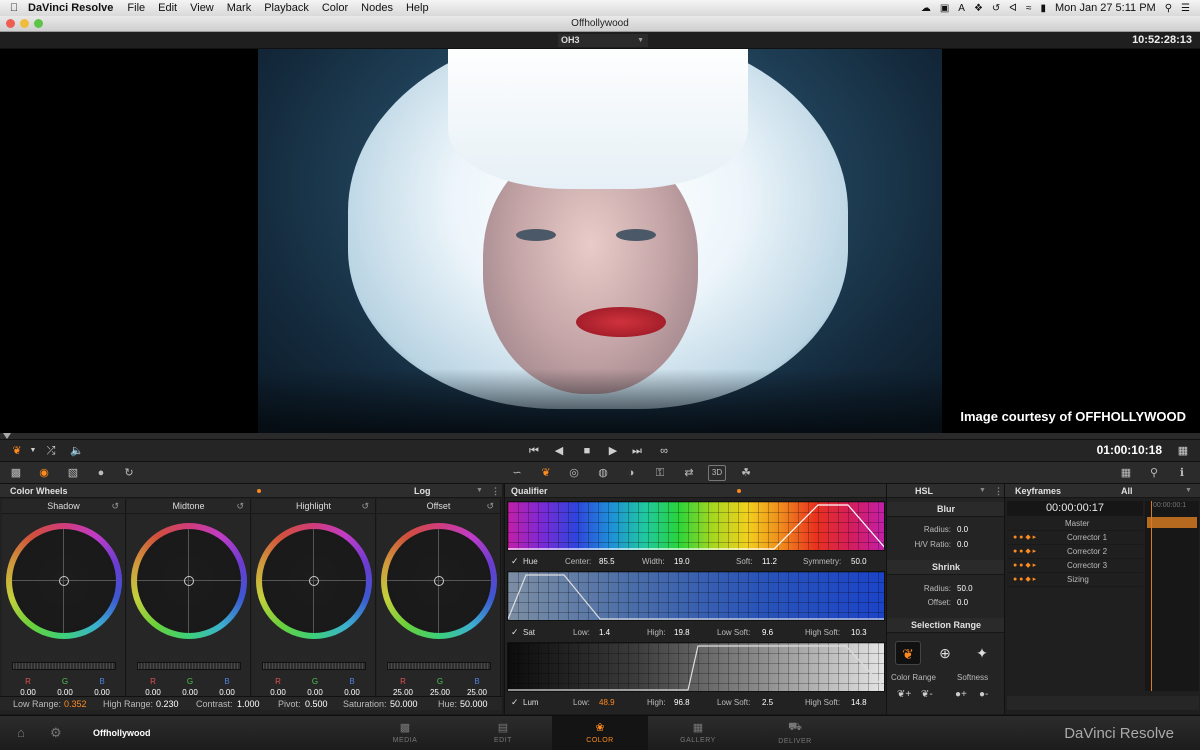 This screenshot has height=750, width=1200. Describe the element at coordinates (1154, 473) in the screenshot. I see `zoom-icon: ⚲` at that location.